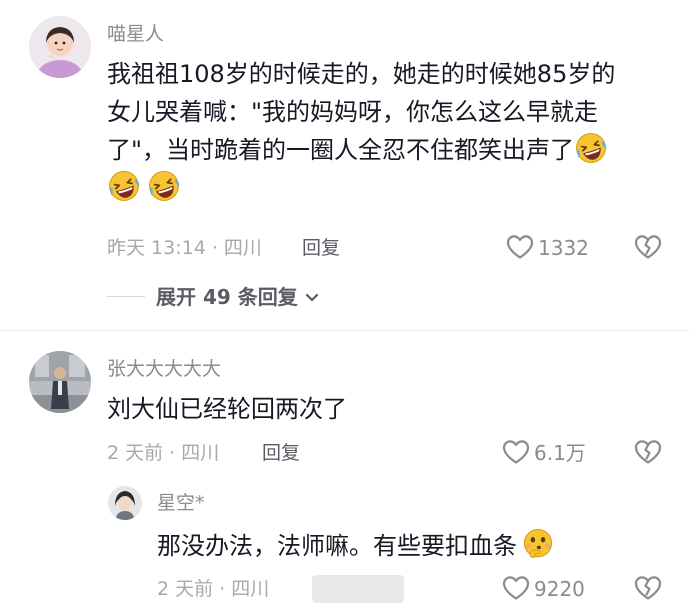 The width and height of the screenshot is (690, 614). What do you see at coordinates (181, 503) in the screenshot?
I see `username: 星空*` at bounding box center [181, 503].